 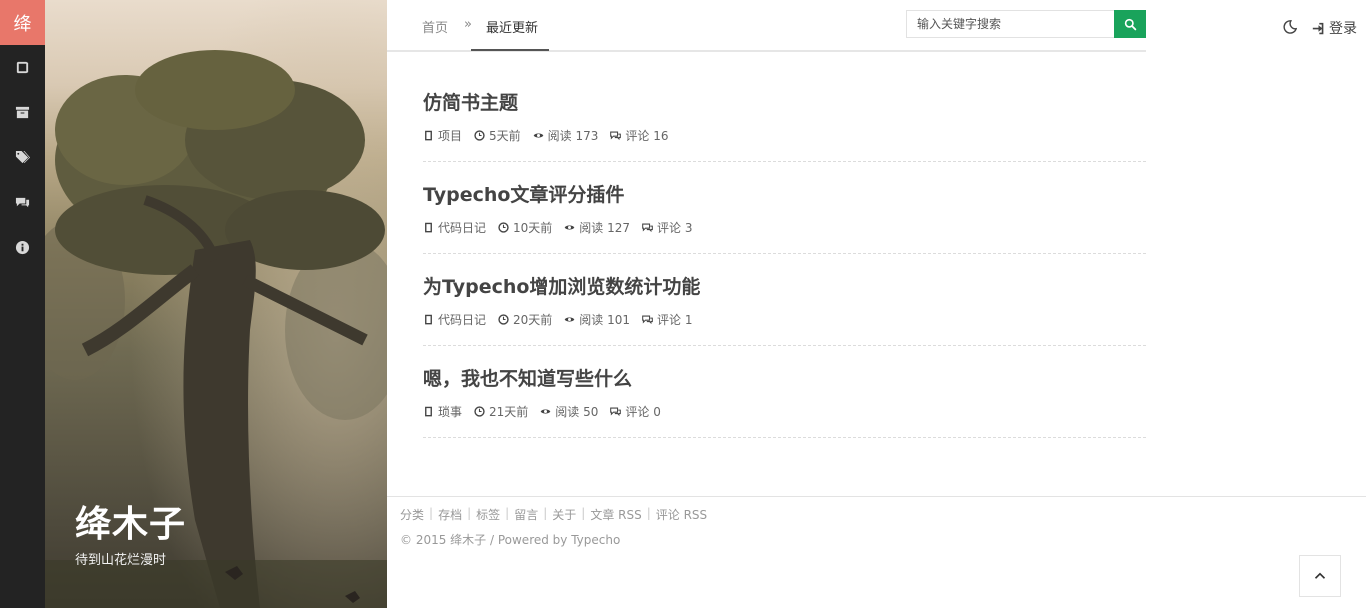 What do you see at coordinates (470, 101) in the screenshot?
I see `post-title: 仿简书主题` at bounding box center [470, 101].